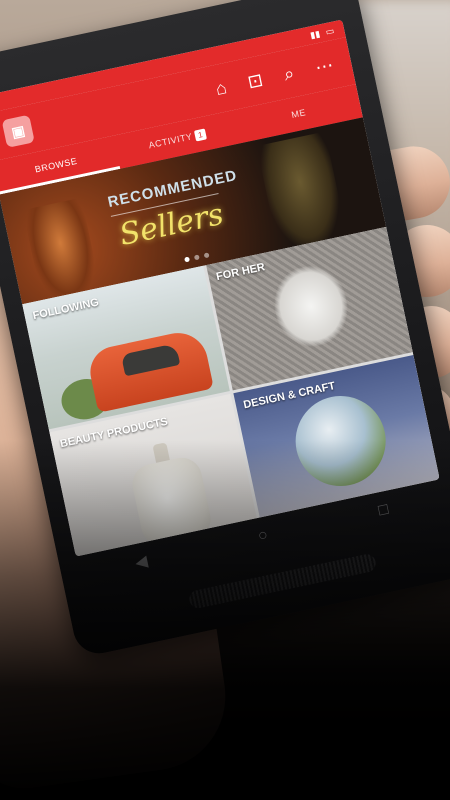 The height and width of the screenshot is (800, 450). I want to click on home-icon: ○, so click(262, 536).